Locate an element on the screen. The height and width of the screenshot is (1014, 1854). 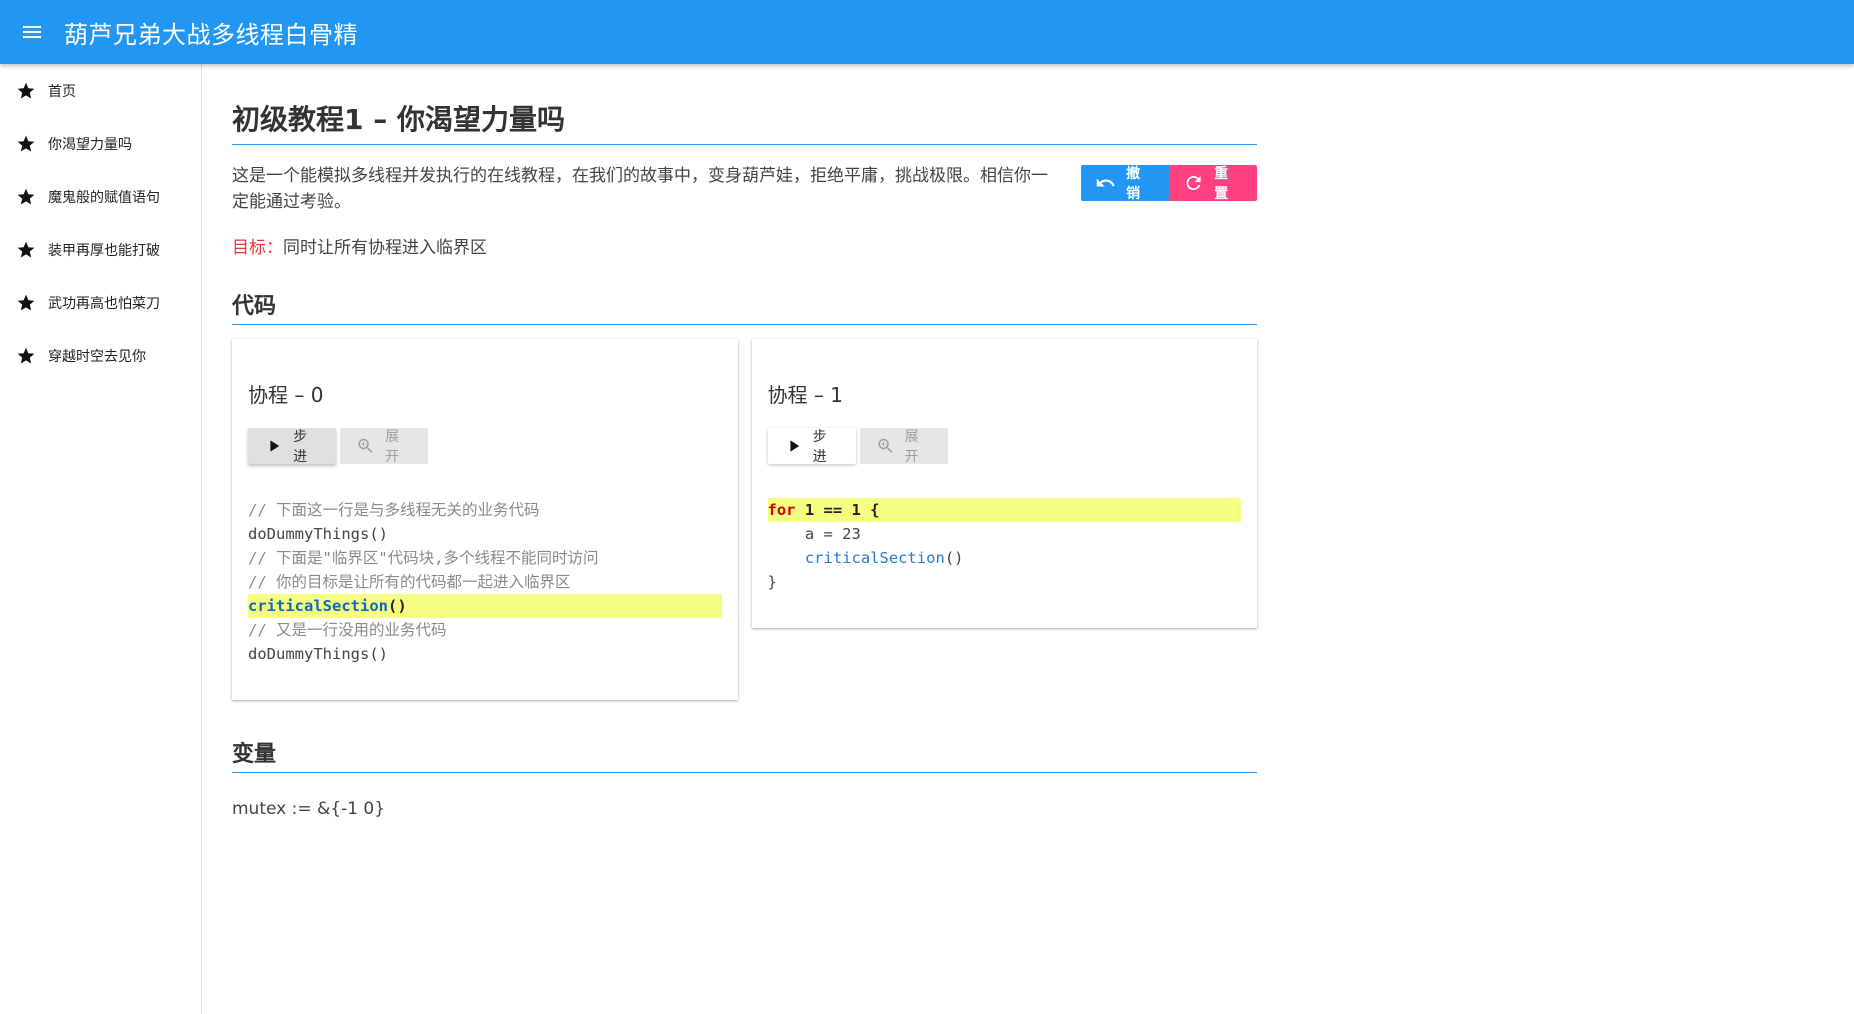
sidebar-item-kungfu: 武功再高也怕菜刀 is located at coordinates (100, 302).